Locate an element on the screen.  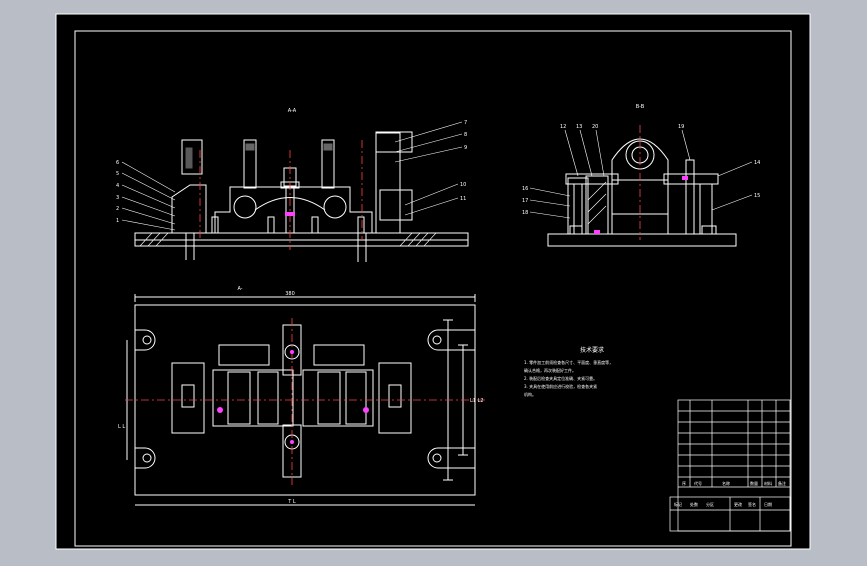
title-block-cell: 更改 is located at coordinates (738, 504).